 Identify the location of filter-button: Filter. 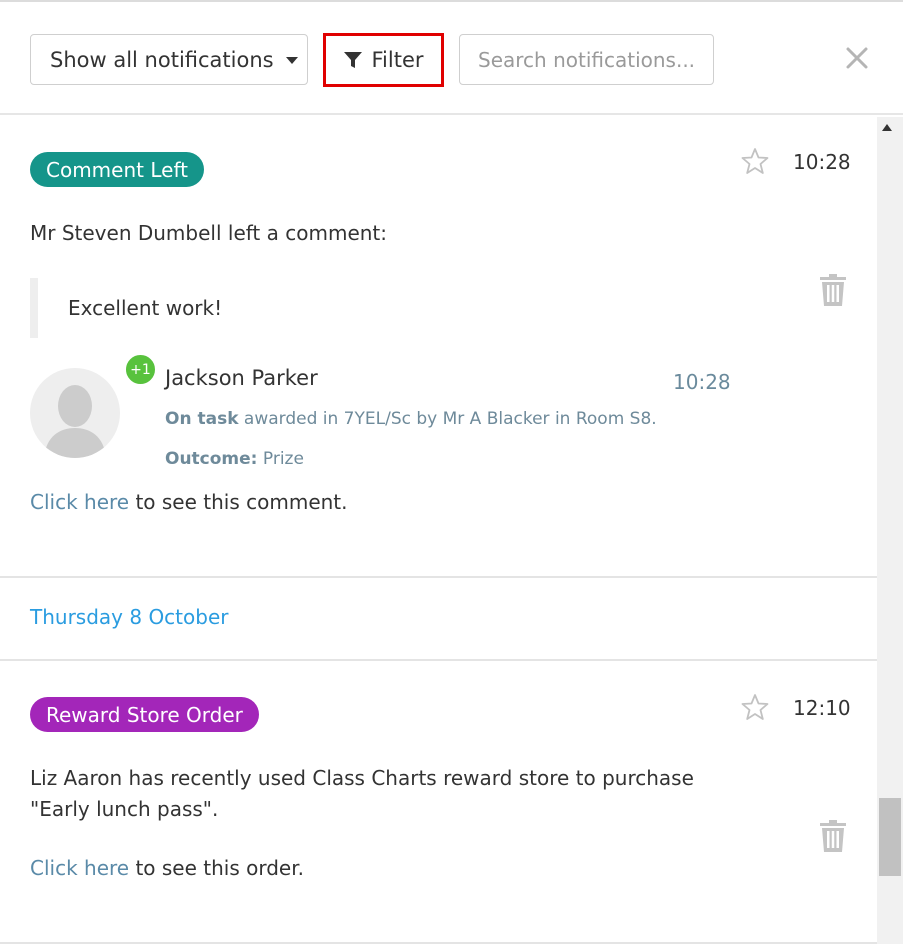
(383, 60).